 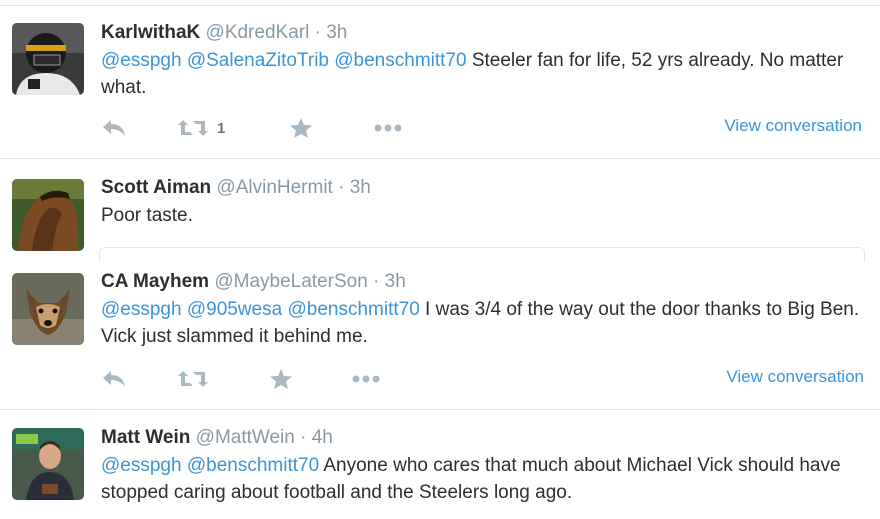 I want to click on fullname: KarlwithaK, so click(x=150, y=32).